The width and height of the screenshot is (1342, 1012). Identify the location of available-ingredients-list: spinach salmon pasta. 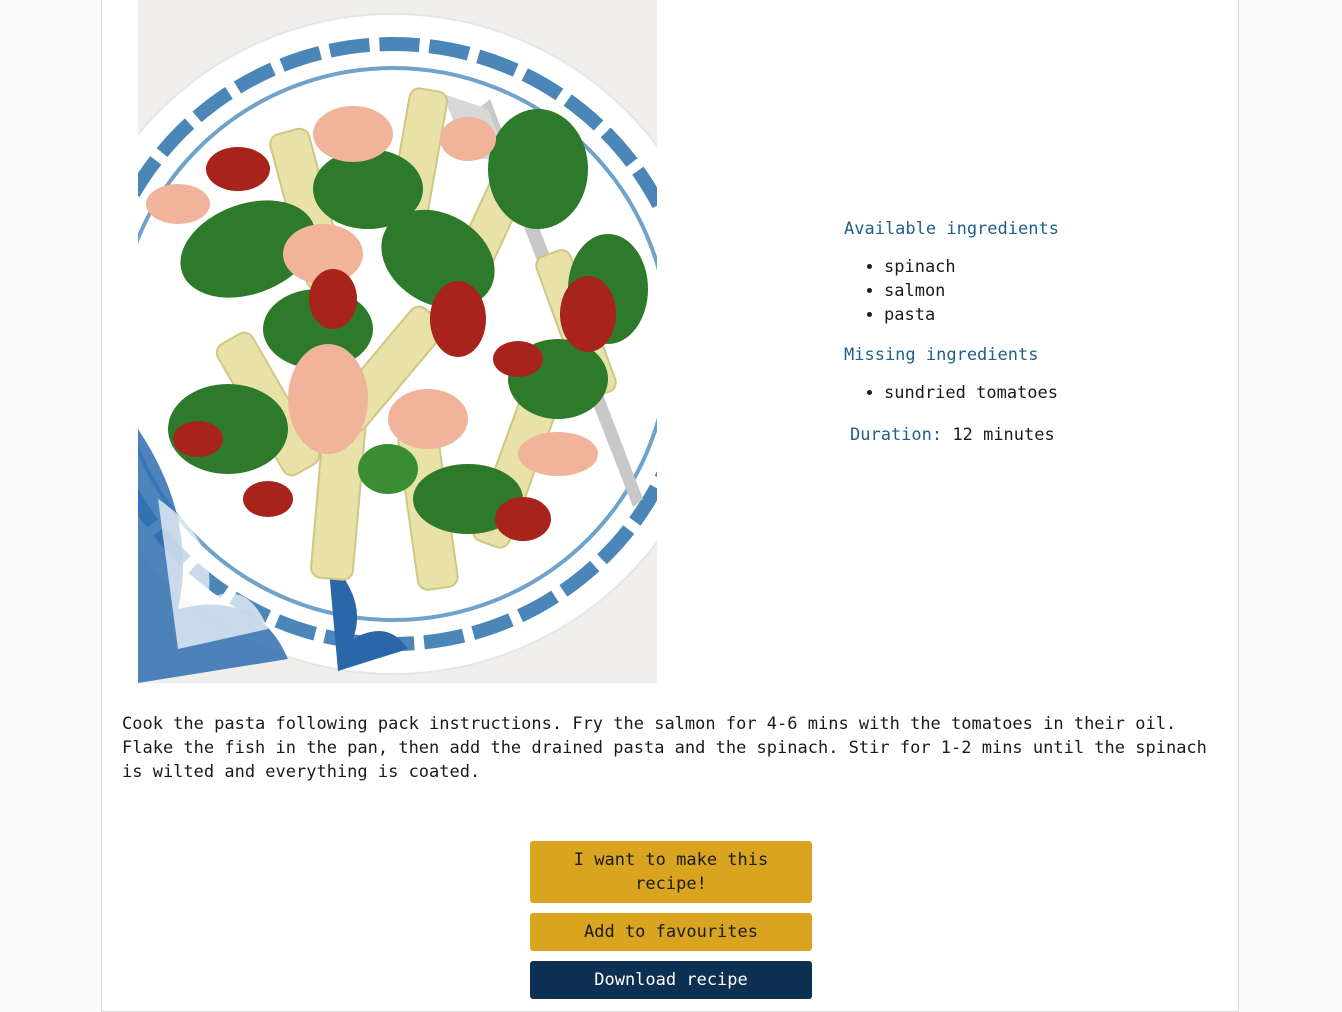
(994, 291).